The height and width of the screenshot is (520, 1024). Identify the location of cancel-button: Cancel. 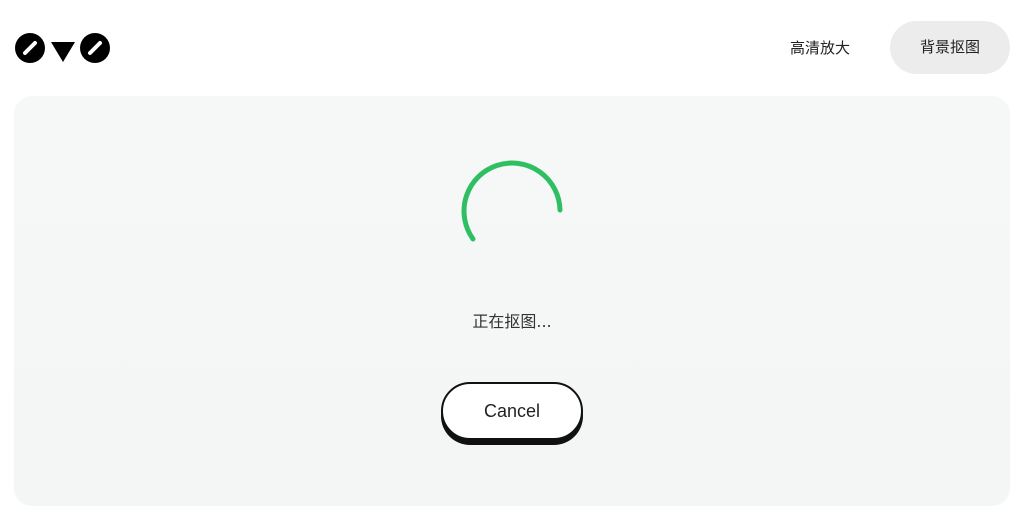
(512, 411).